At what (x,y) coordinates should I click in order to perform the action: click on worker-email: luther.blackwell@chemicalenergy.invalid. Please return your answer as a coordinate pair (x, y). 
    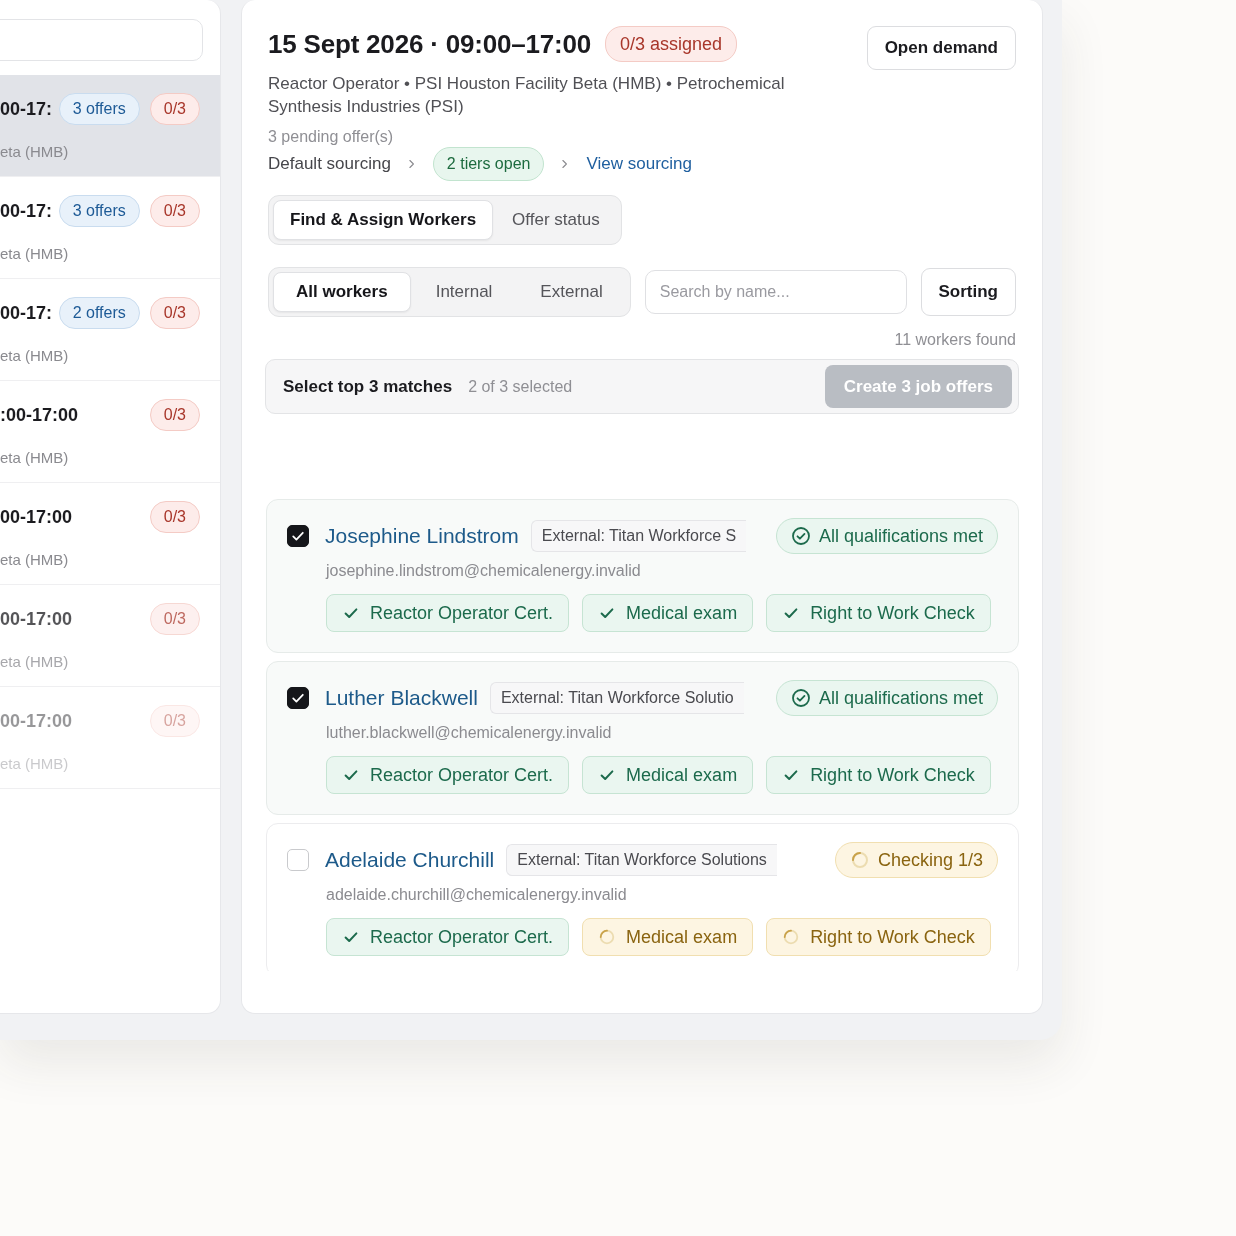
    Looking at the image, I should click on (469, 733).